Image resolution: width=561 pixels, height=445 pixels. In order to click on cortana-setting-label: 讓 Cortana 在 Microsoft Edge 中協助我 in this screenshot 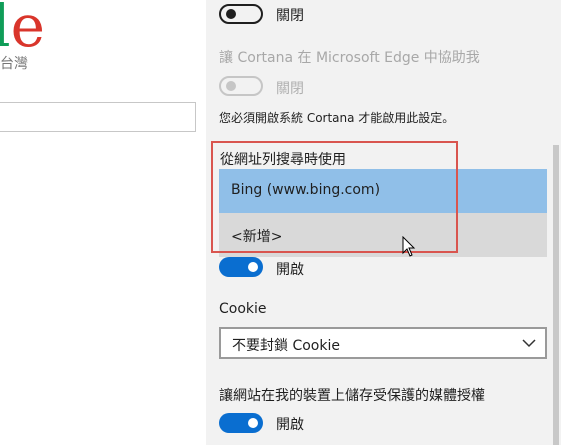, I will do `click(349, 58)`.